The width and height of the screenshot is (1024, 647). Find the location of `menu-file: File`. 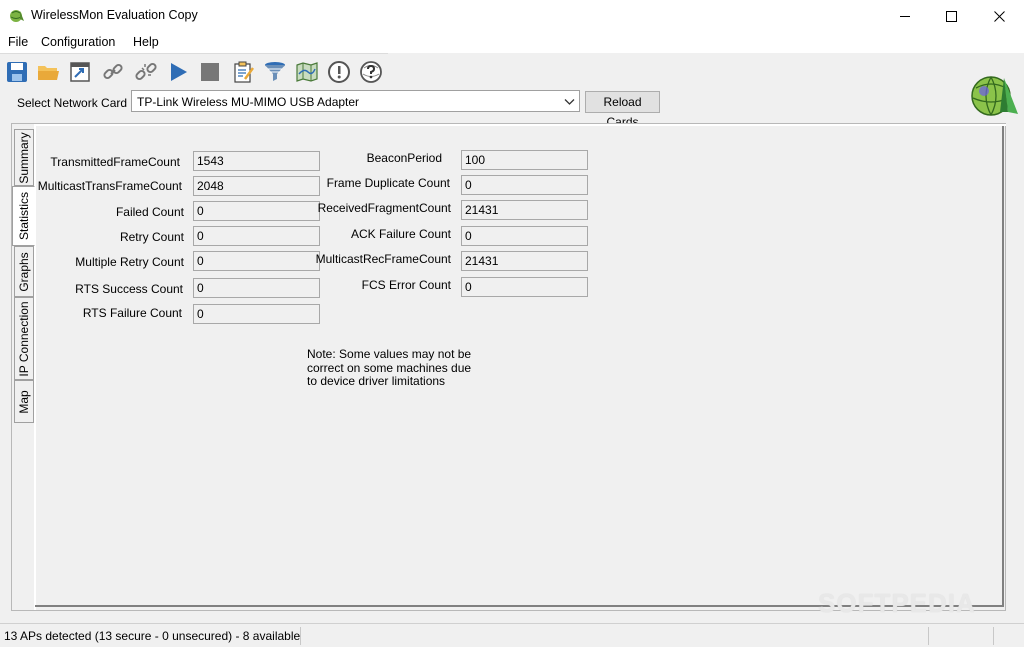

menu-file: File is located at coordinates (18, 42).